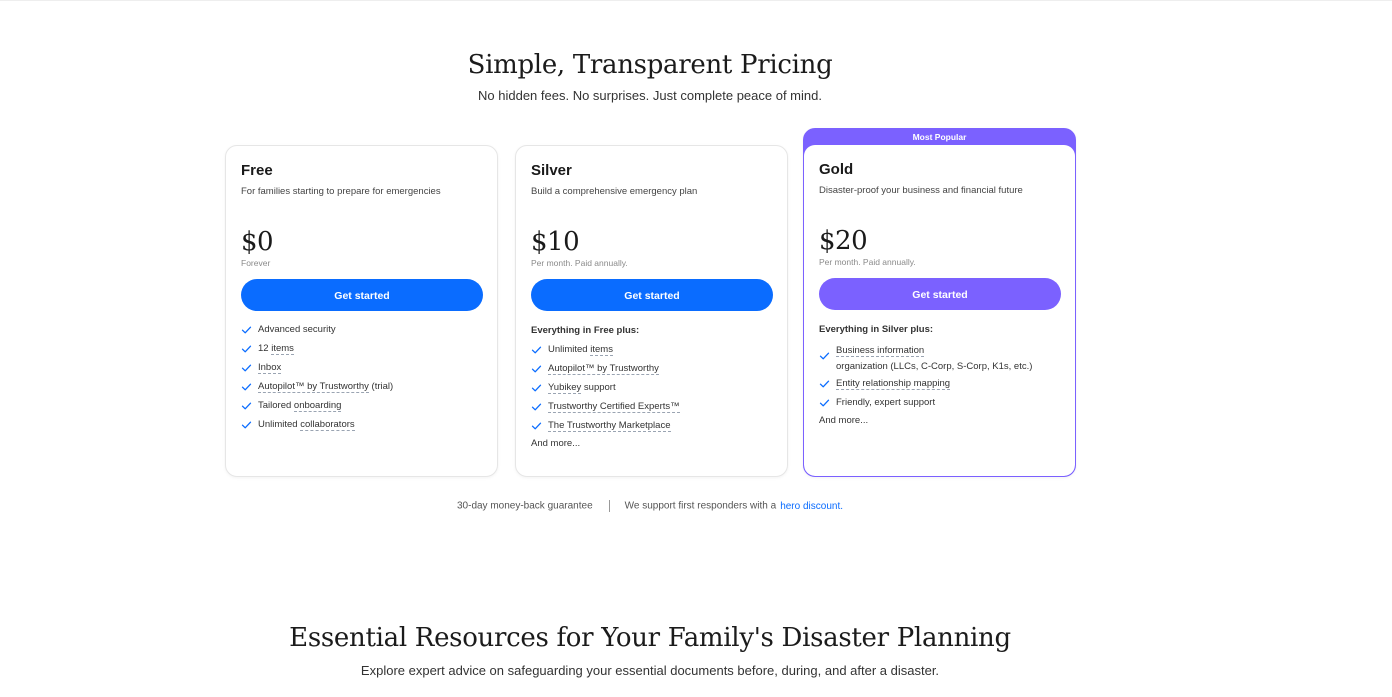 This screenshot has width=1392, height=697. Describe the element at coordinates (551, 170) in the screenshot. I see `plan-name: Silver` at that location.